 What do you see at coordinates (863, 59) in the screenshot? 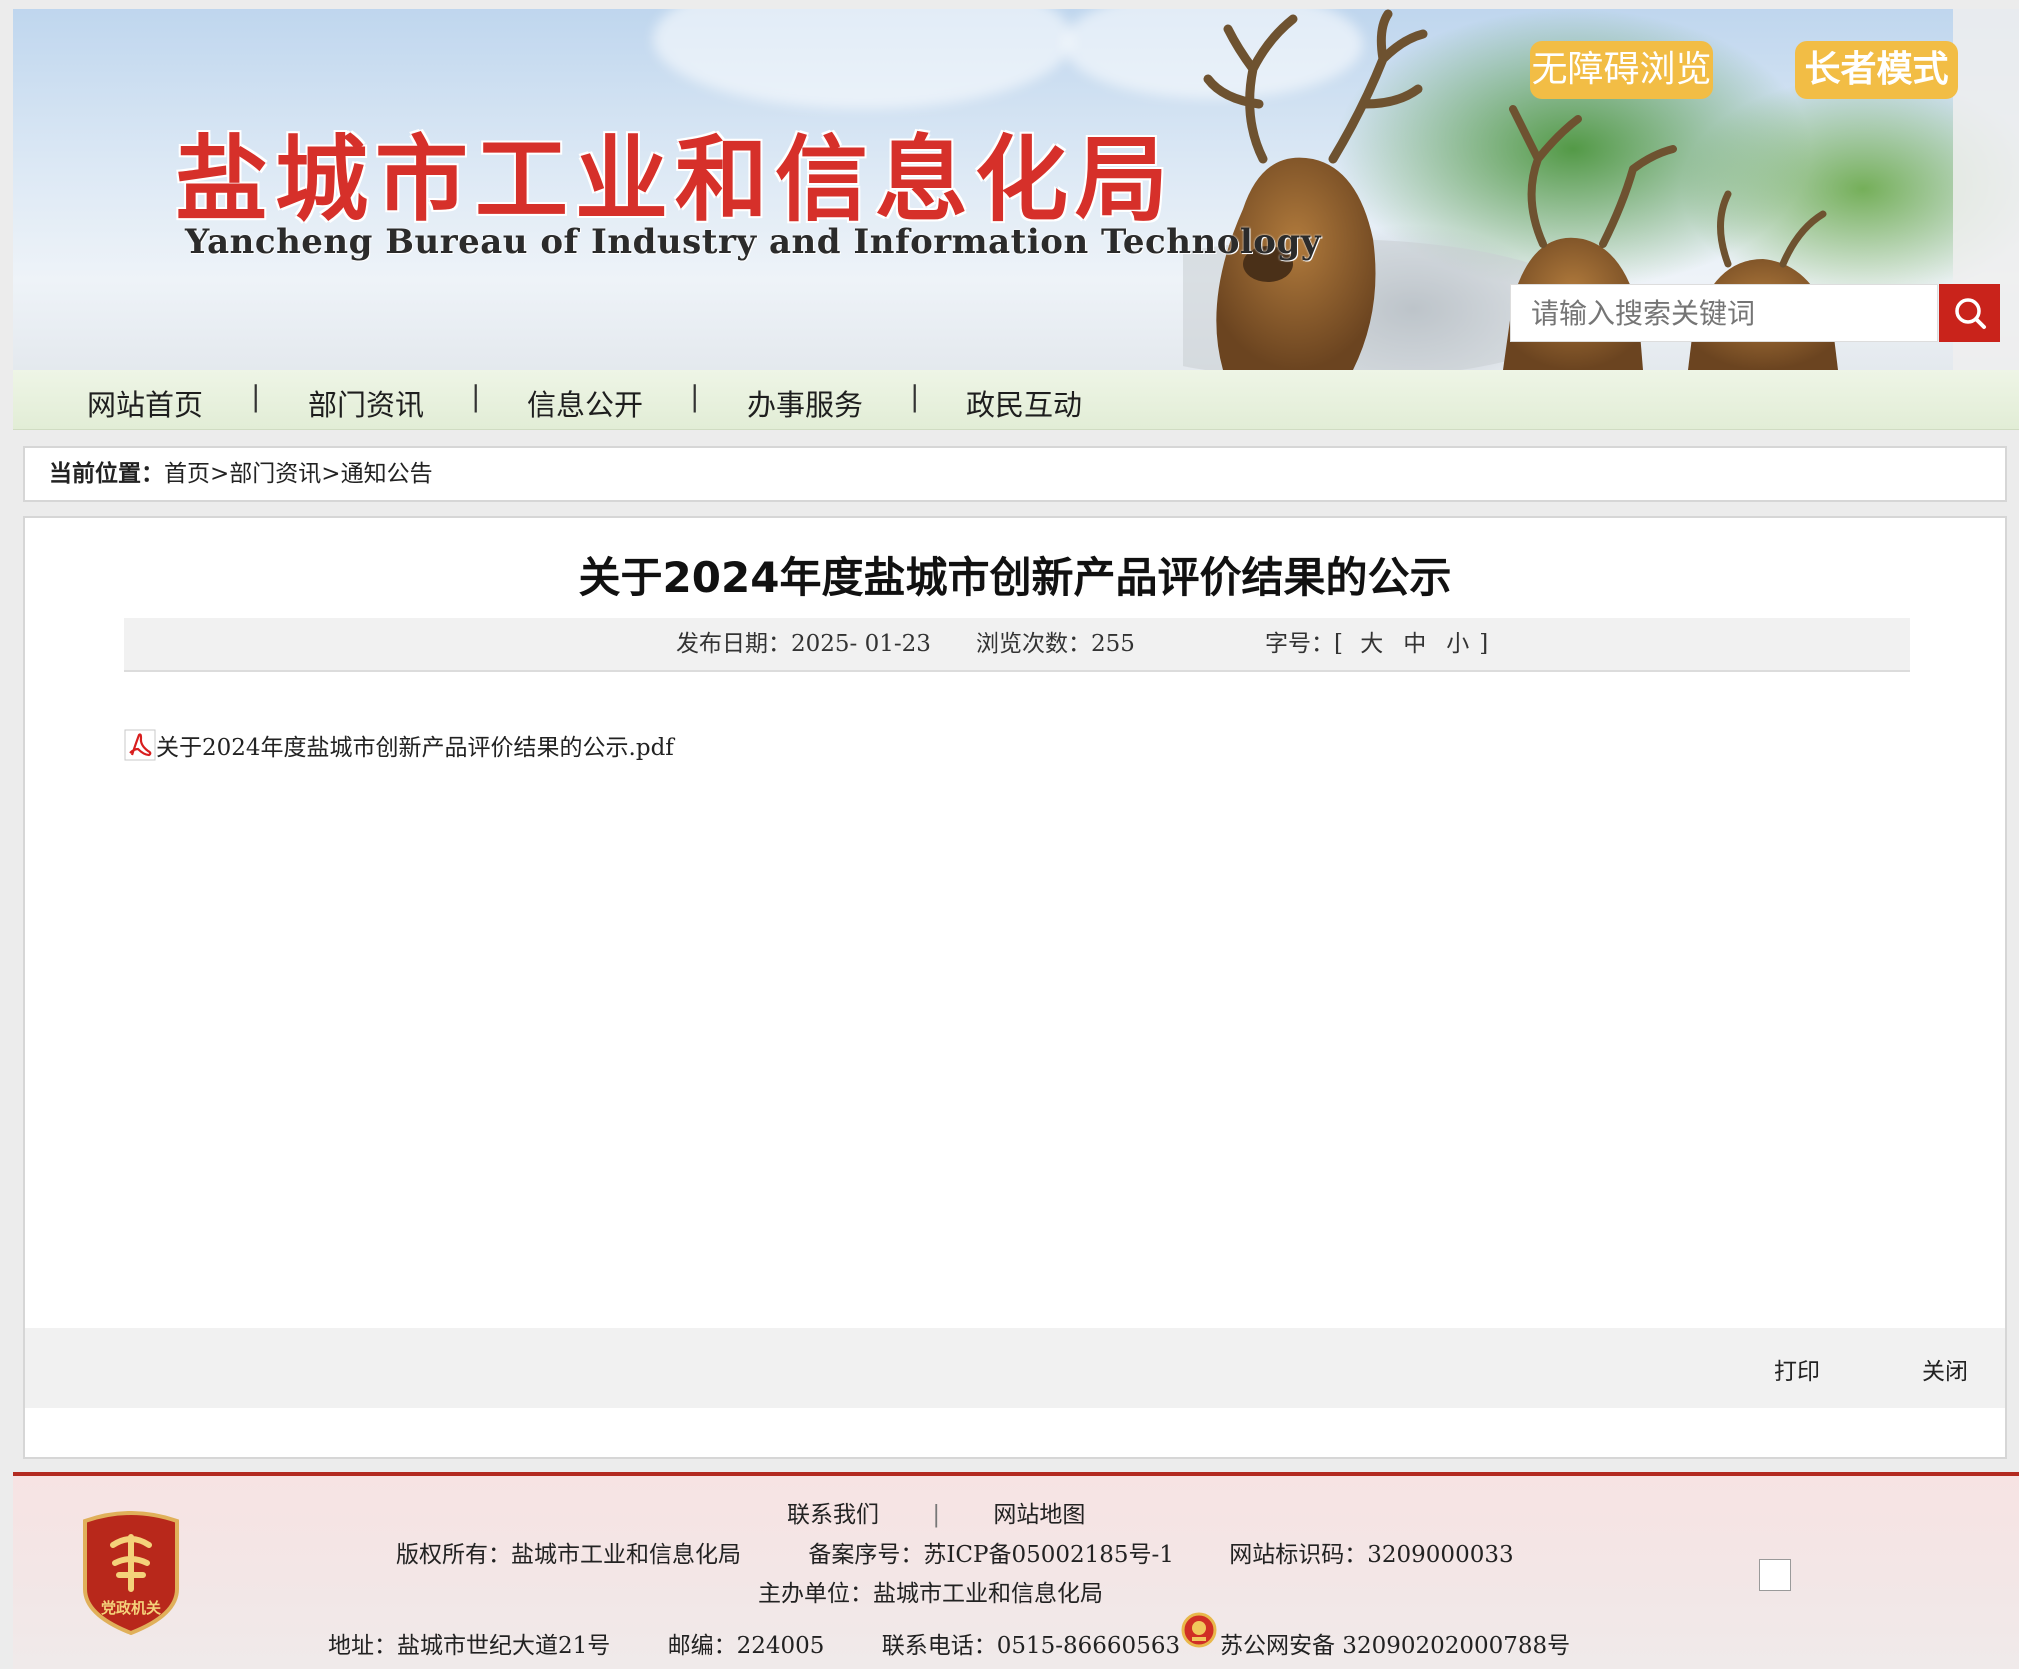
I see `cloud-decoration` at bounding box center [863, 59].